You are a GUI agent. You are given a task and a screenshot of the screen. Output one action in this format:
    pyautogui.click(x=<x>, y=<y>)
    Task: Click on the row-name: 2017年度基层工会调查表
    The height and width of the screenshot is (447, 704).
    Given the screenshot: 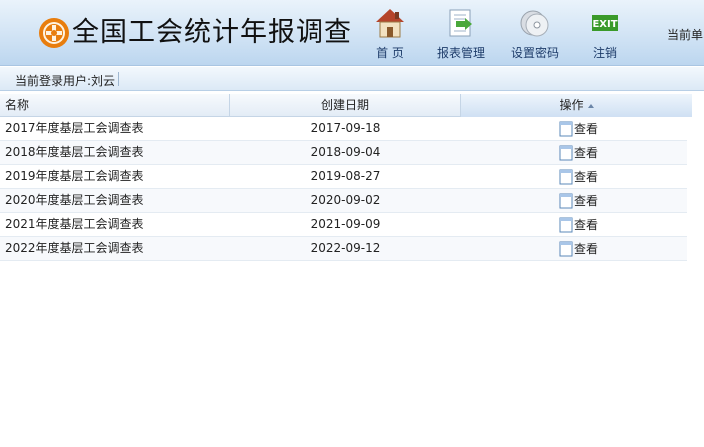 What is the action you would take?
    pyautogui.click(x=74, y=128)
    